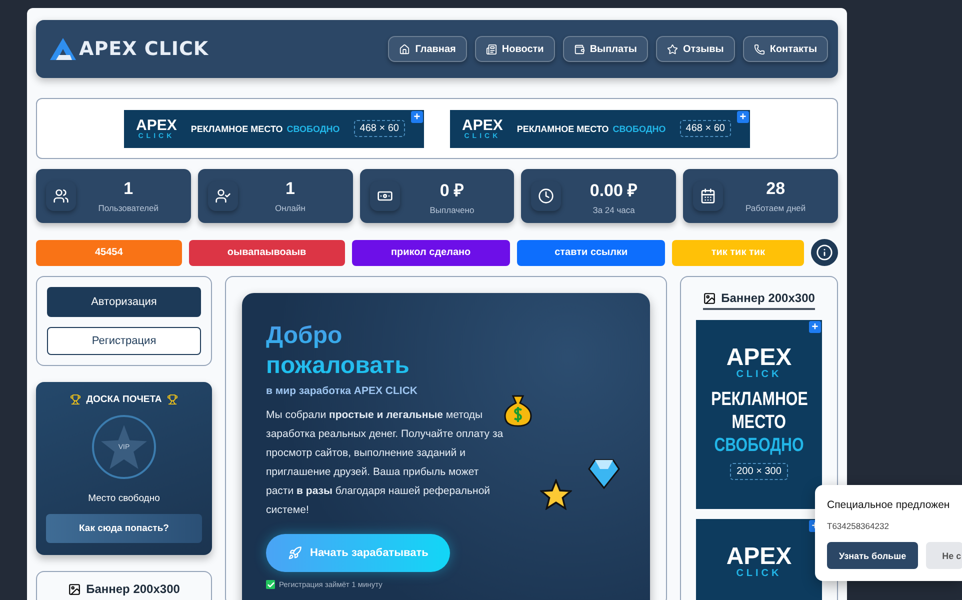 This screenshot has height=600, width=962. Describe the element at coordinates (124, 341) in the screenshot. I see `register-button: Регистрация` at that location.